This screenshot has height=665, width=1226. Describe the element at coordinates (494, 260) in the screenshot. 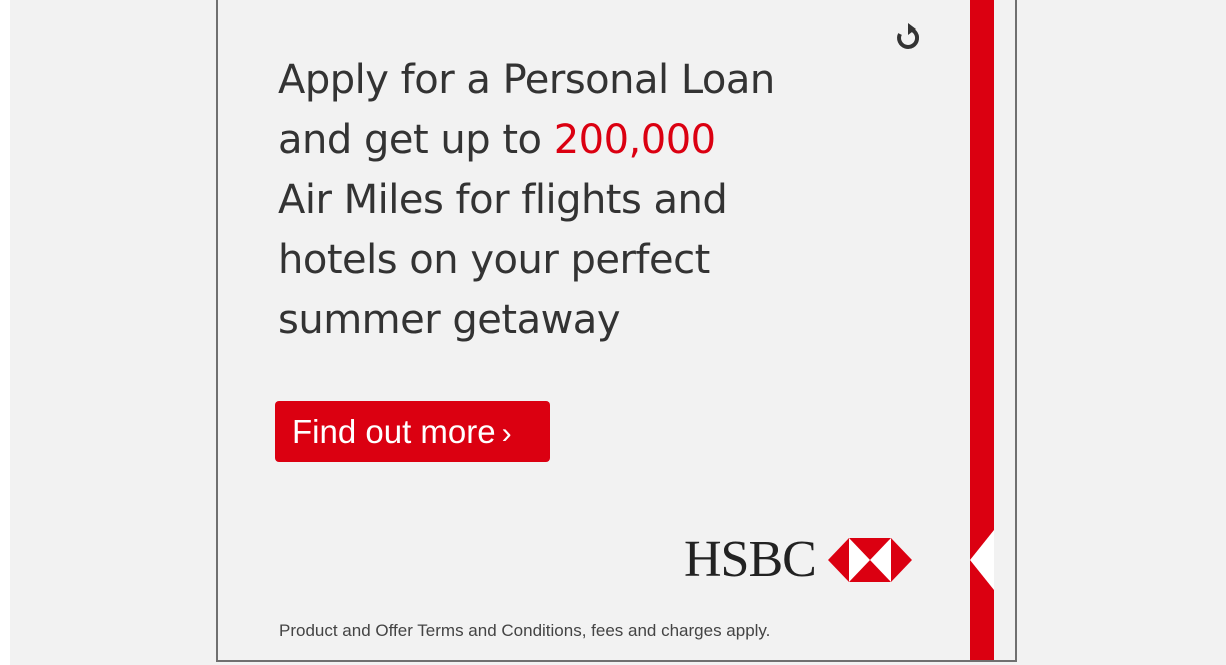

I see `headline-line-4: hotels on your perfect` at that location.